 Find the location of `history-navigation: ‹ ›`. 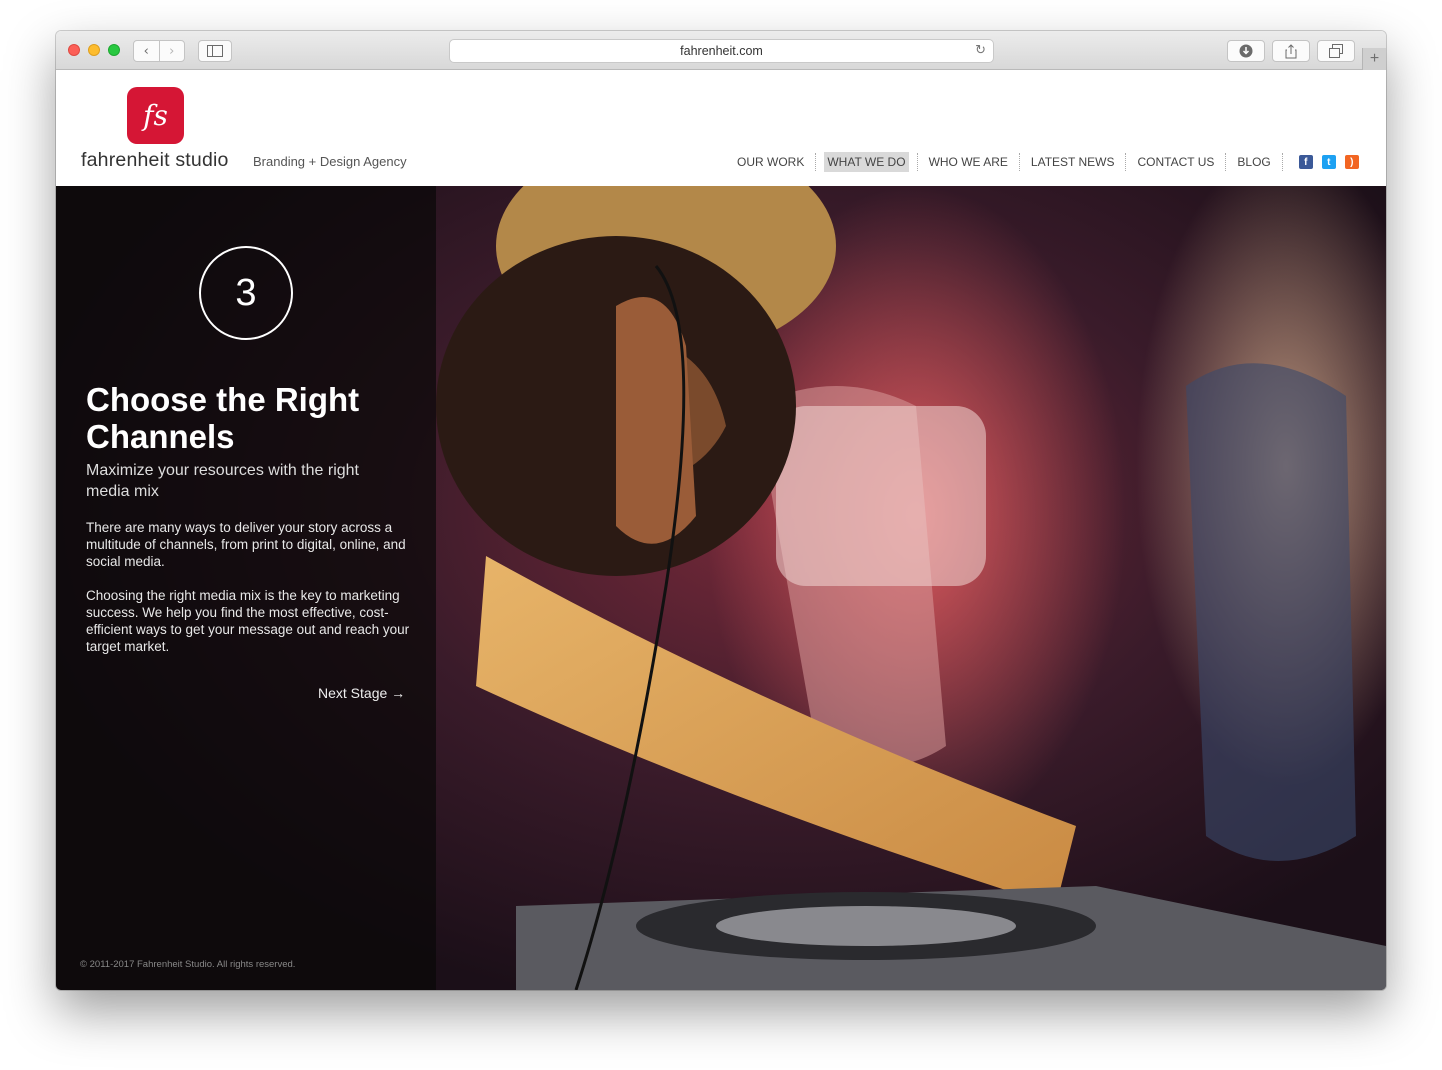

history-navigation: ‹ › is located at coordinates (159, 51).